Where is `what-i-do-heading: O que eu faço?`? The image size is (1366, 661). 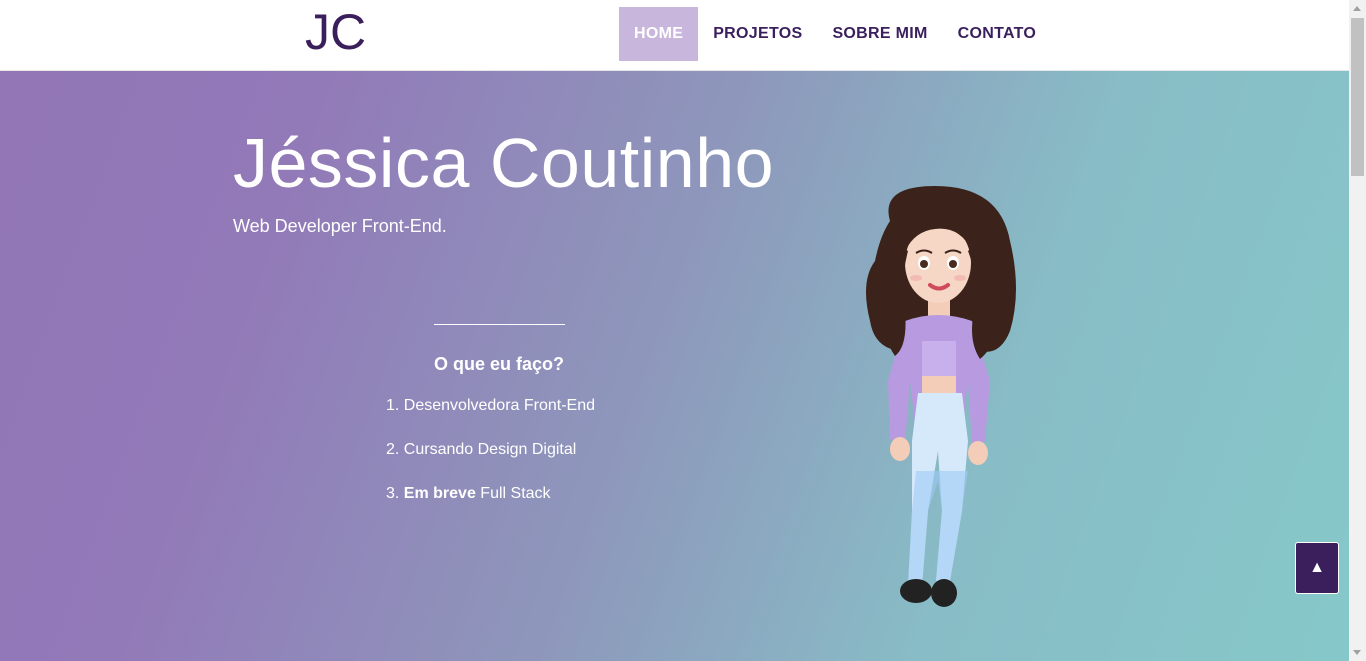 what-i-do-heading: O que eu faço? is located at coordinates (499, 364).